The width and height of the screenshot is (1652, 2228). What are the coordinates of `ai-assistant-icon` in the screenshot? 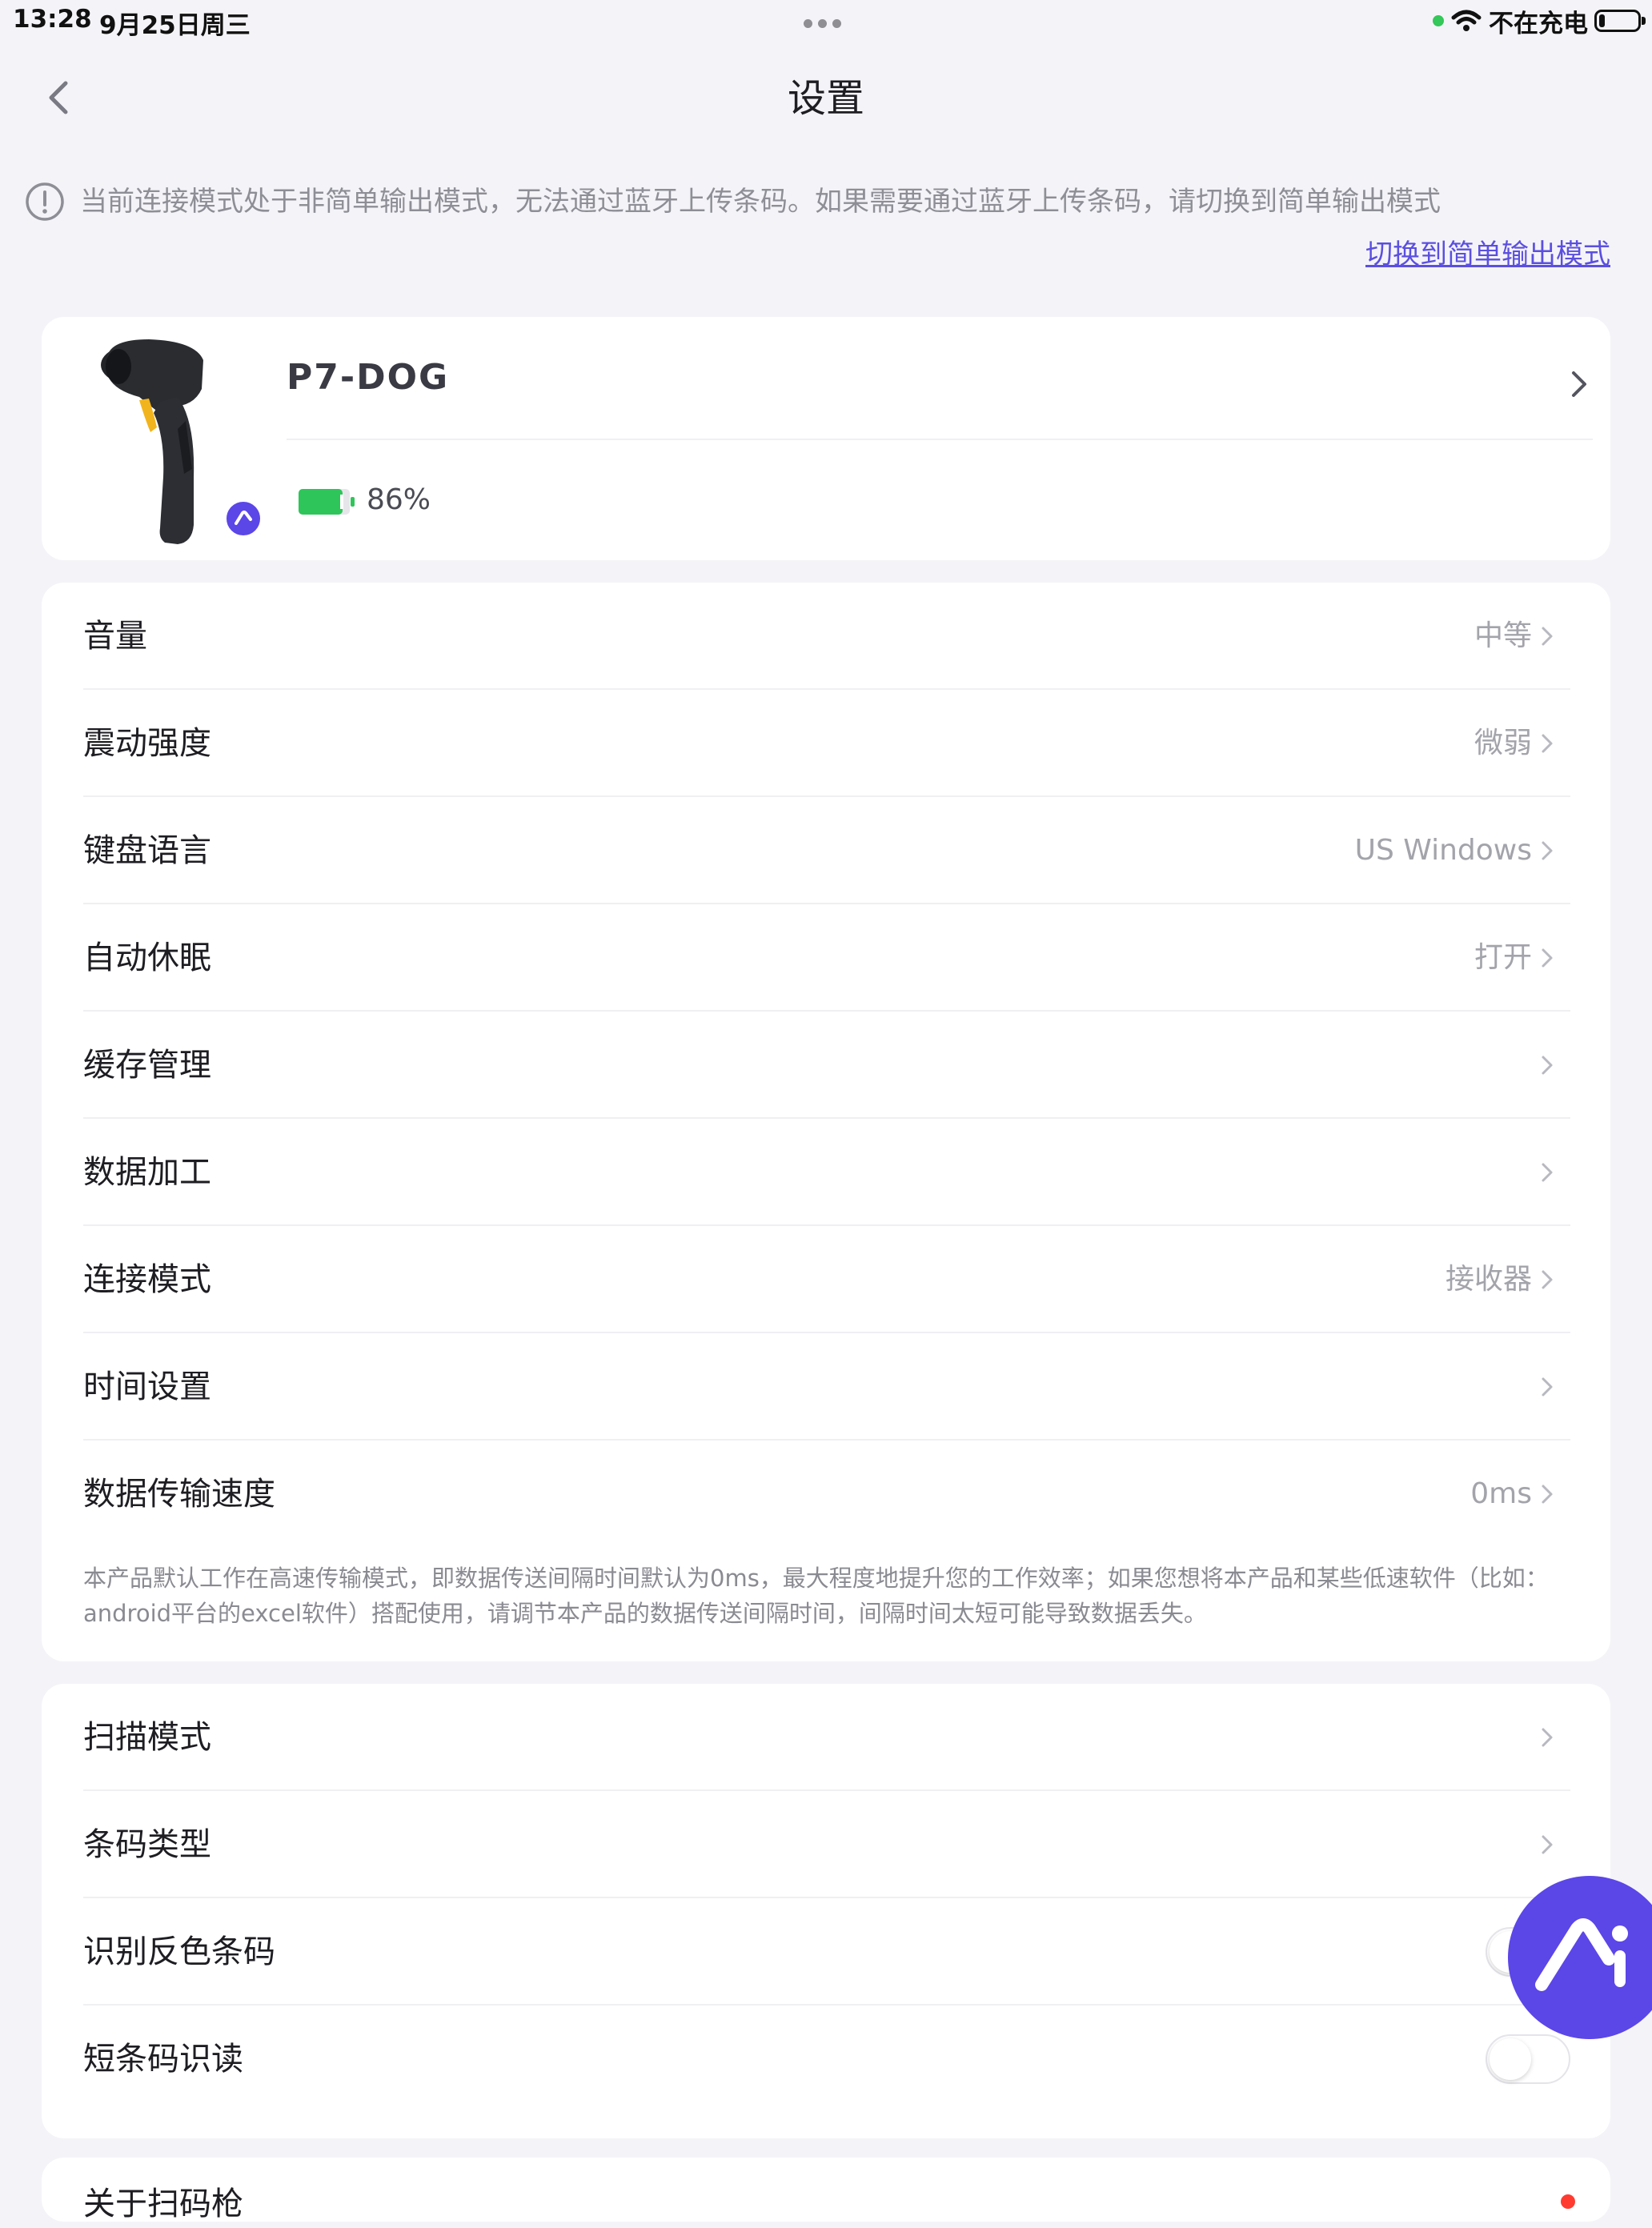 It's located at (1581, 1955).